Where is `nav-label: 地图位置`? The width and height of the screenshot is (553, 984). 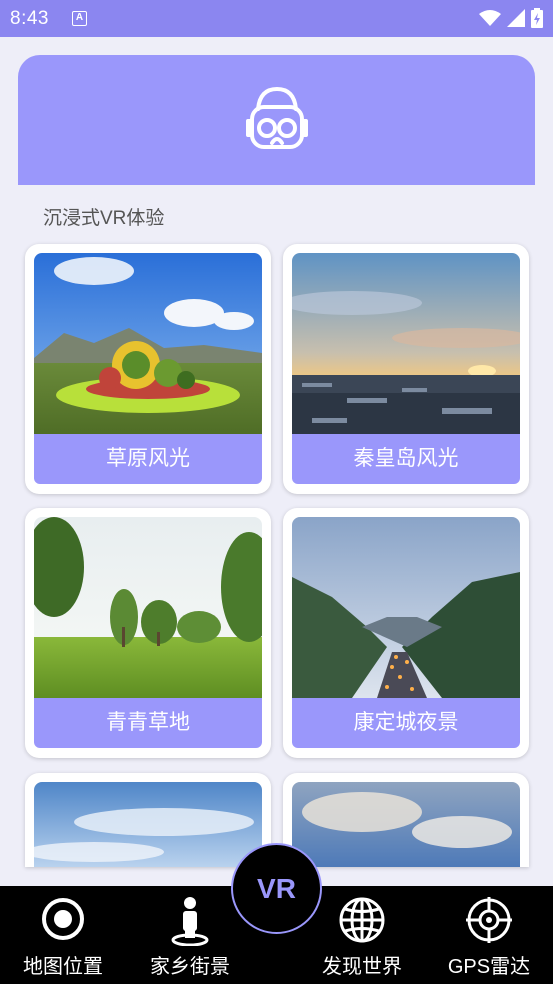 nav-label: 地图位置 is located at coordinates (63, 967).